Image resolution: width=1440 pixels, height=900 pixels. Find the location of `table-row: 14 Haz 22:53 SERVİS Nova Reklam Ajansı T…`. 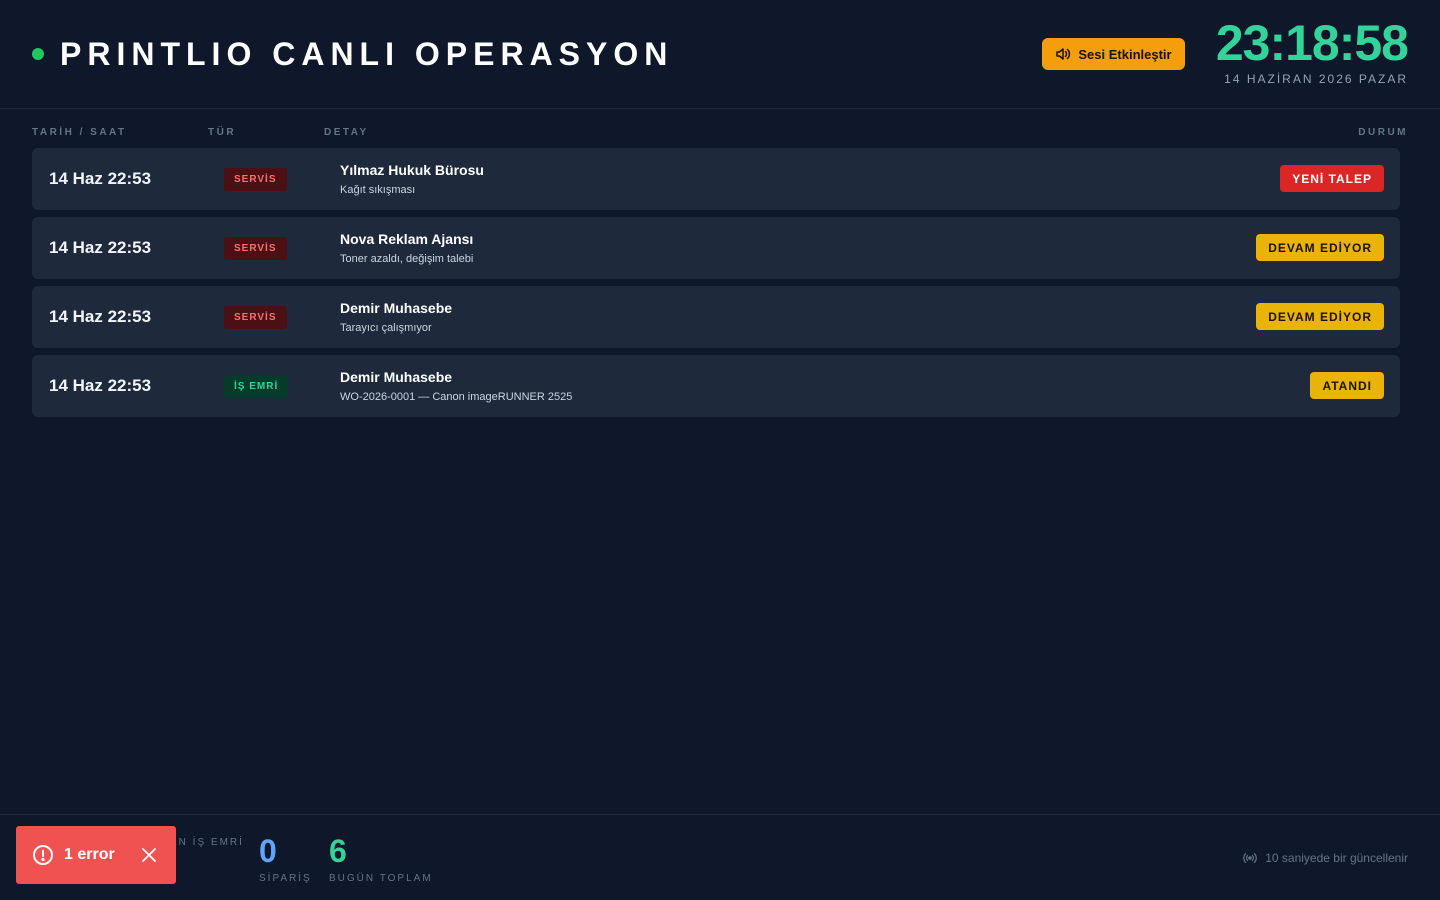

table-row: 14 Haz 22:53 SERVİS Nova Reklam Ajansı T… is located at coordinates (716, 248).